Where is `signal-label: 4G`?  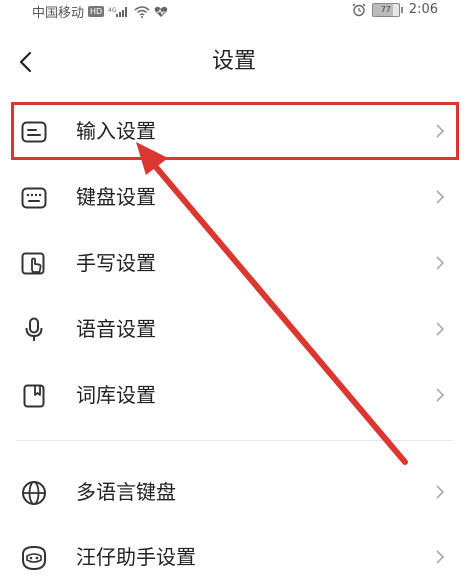
signal-label: 4G is located at coordinates (112, 10).